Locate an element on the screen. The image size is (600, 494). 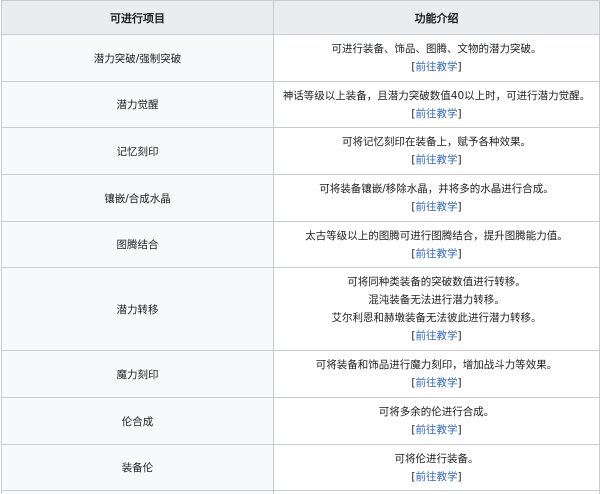
table-row: 图腾结合 太古等级以上的图腾可进行图腾结合，提升图腾能力值。 [前往教学] is located at coordinates (300, 244).